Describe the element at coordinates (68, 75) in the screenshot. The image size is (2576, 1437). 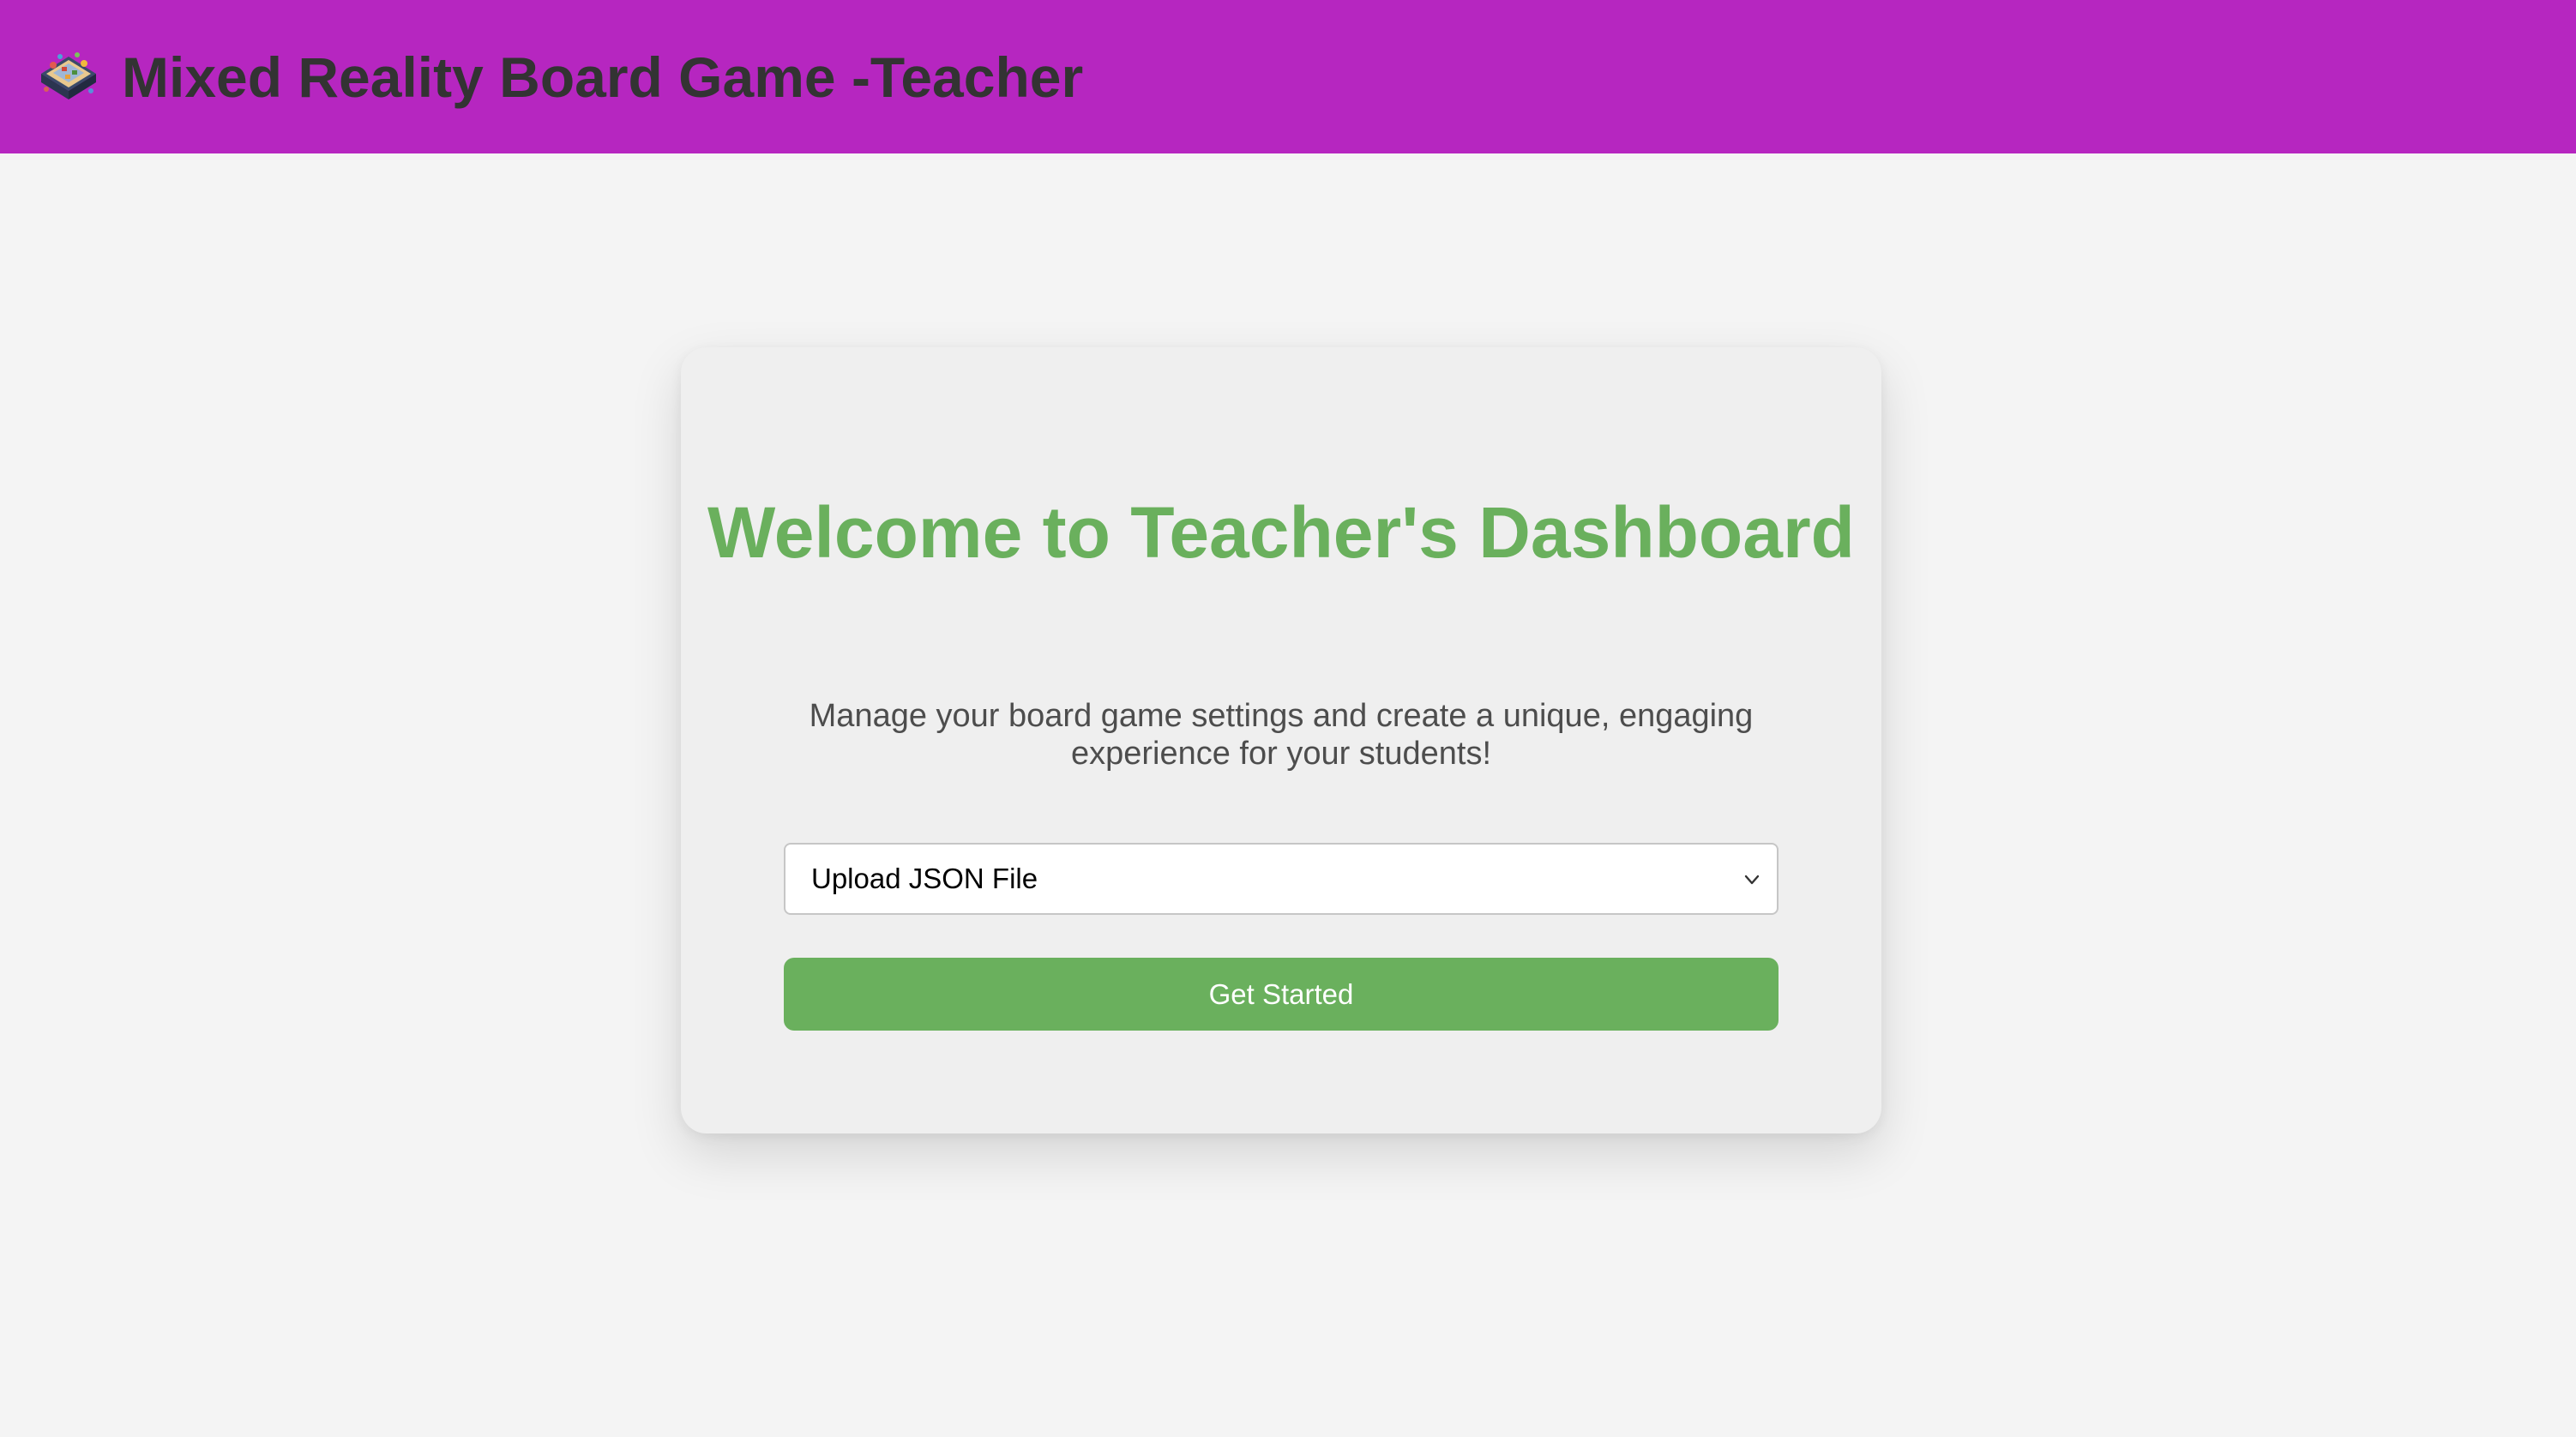
I see `board-game-icon` at that location.